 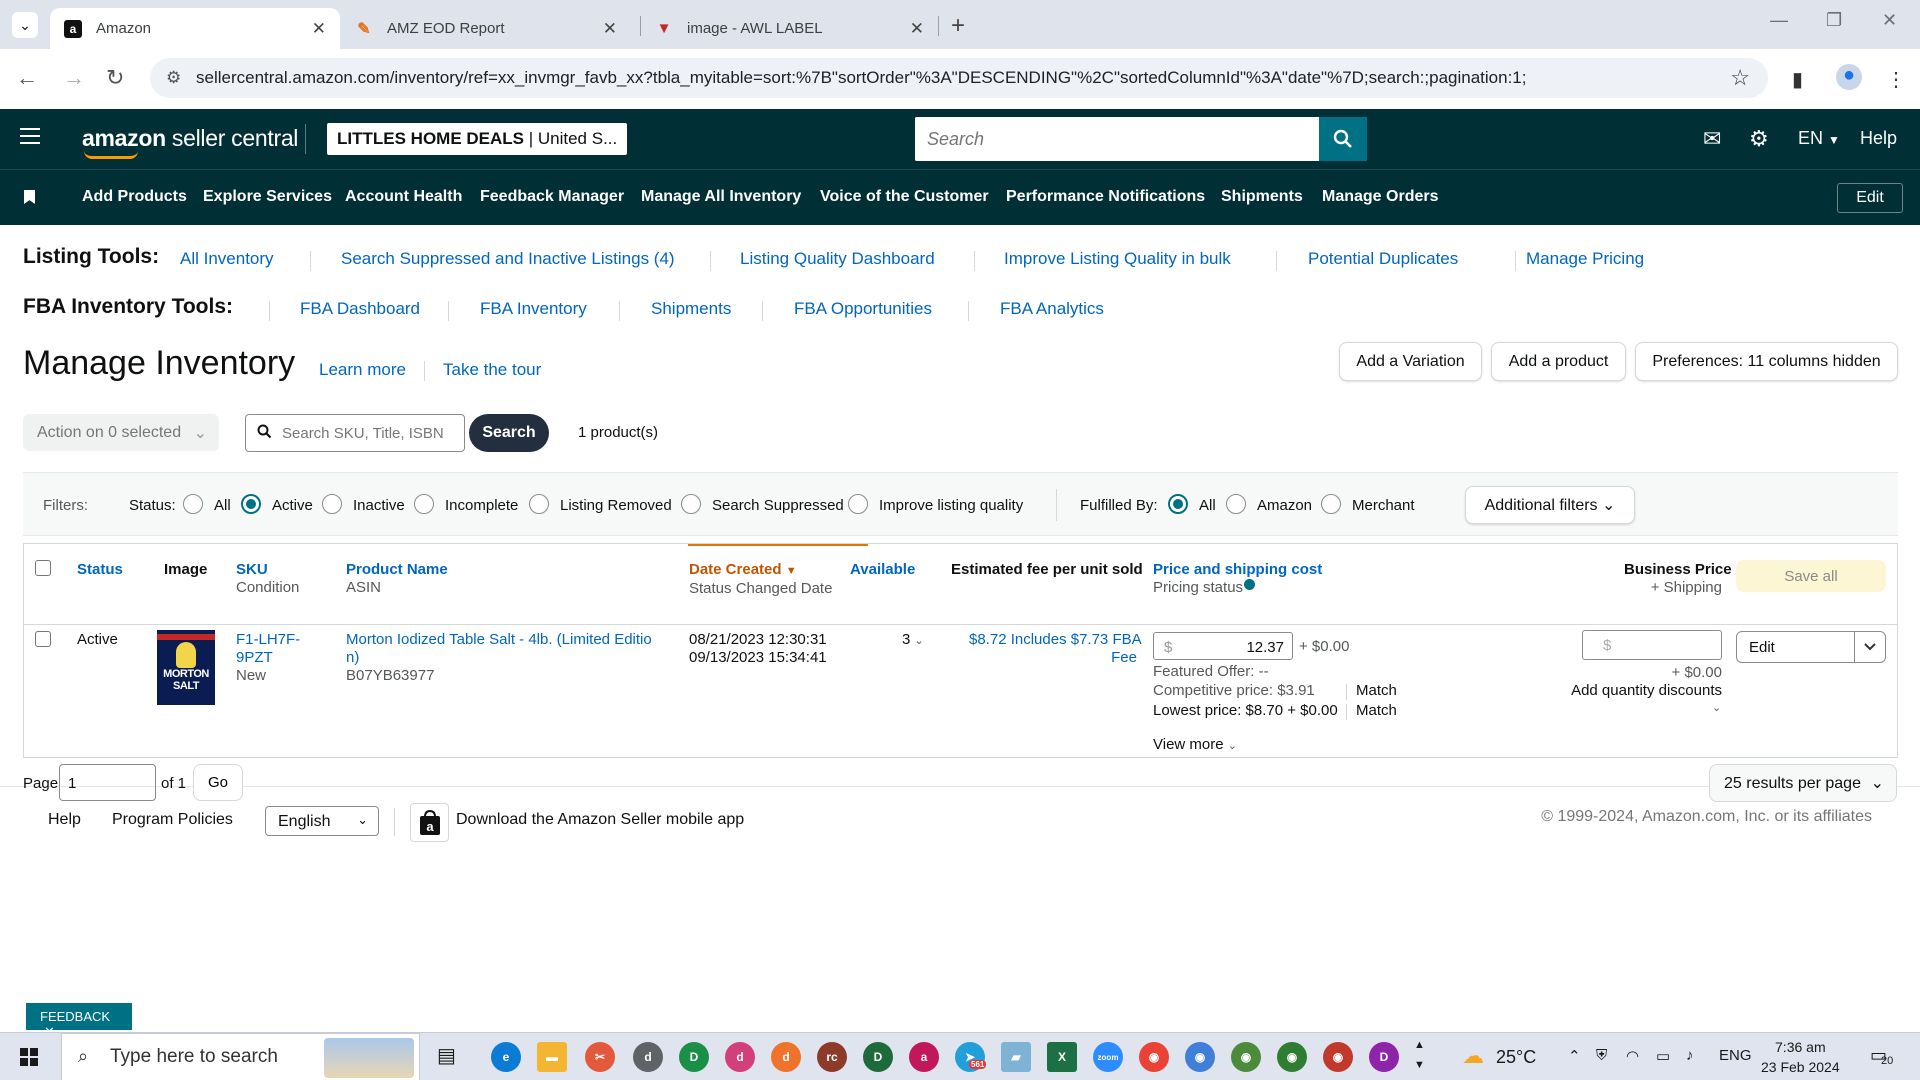 I want to click on nav-account-health: Account Health, so click(x=403, y=197).